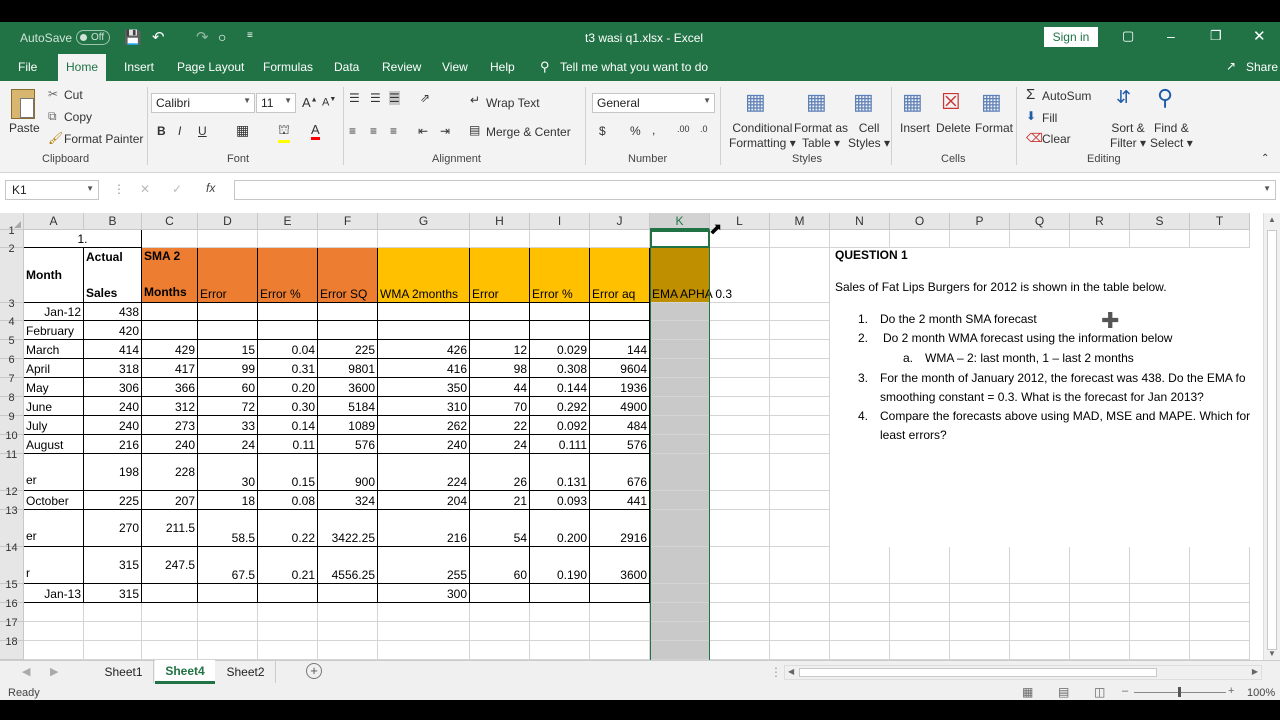 Image resolution: width=1280 pixels, height=720 pixels. I want to click on find-select-button: Find & Select ▾, so click(1171, 136).